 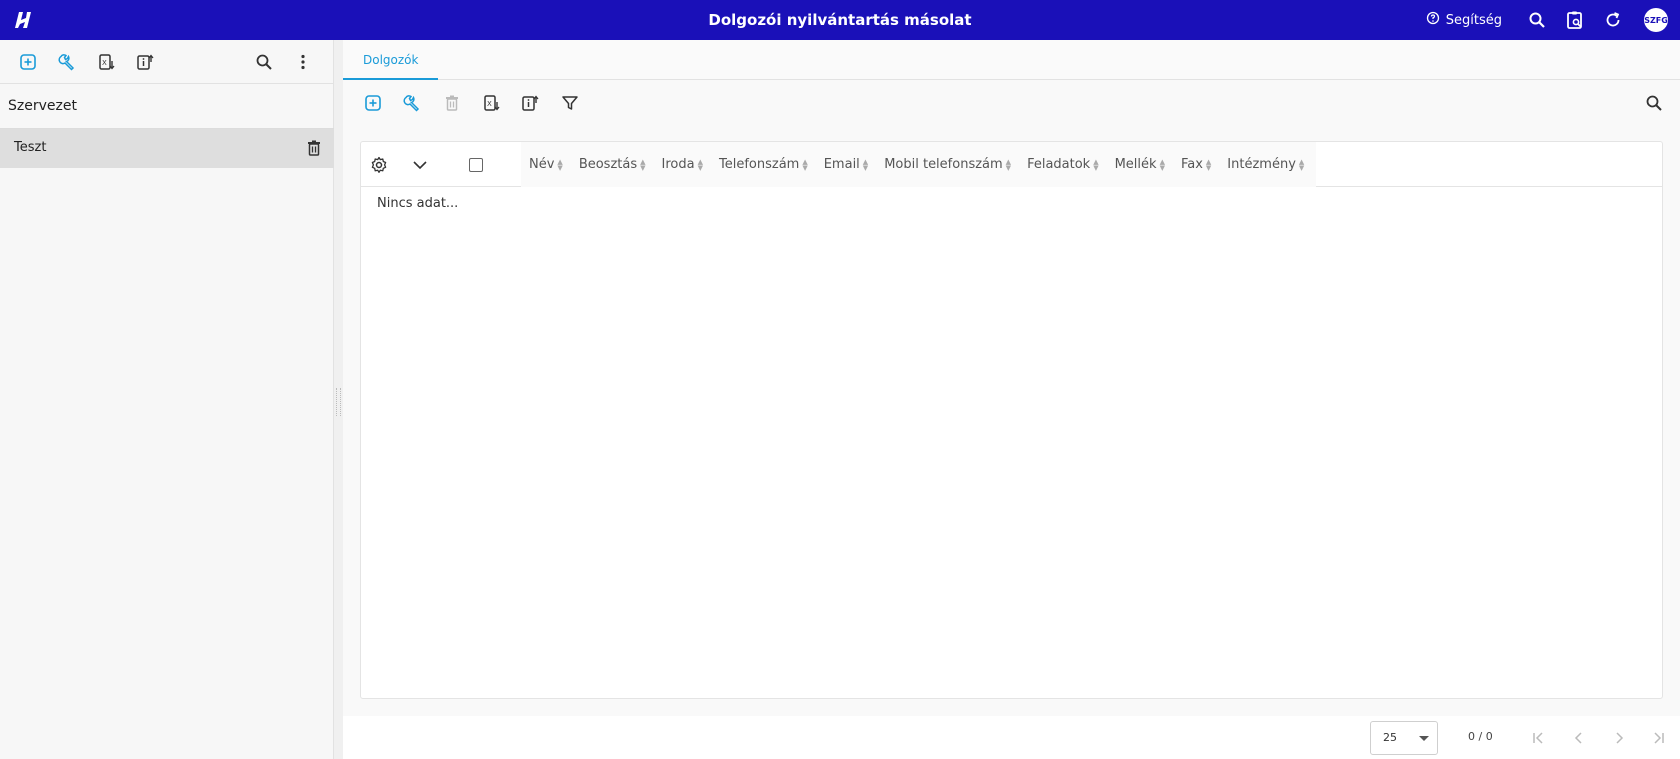 I want to click on organization-toolbar: X, so click(x=167, y=62).